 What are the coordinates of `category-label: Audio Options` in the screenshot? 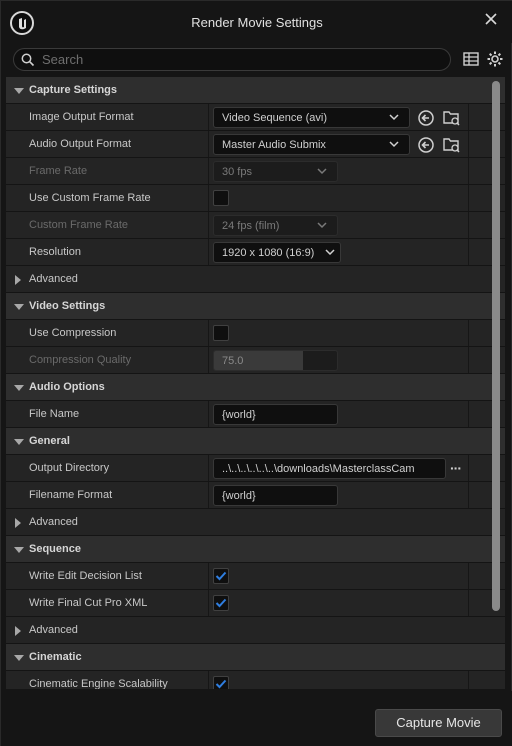 It's located at (67, 387).